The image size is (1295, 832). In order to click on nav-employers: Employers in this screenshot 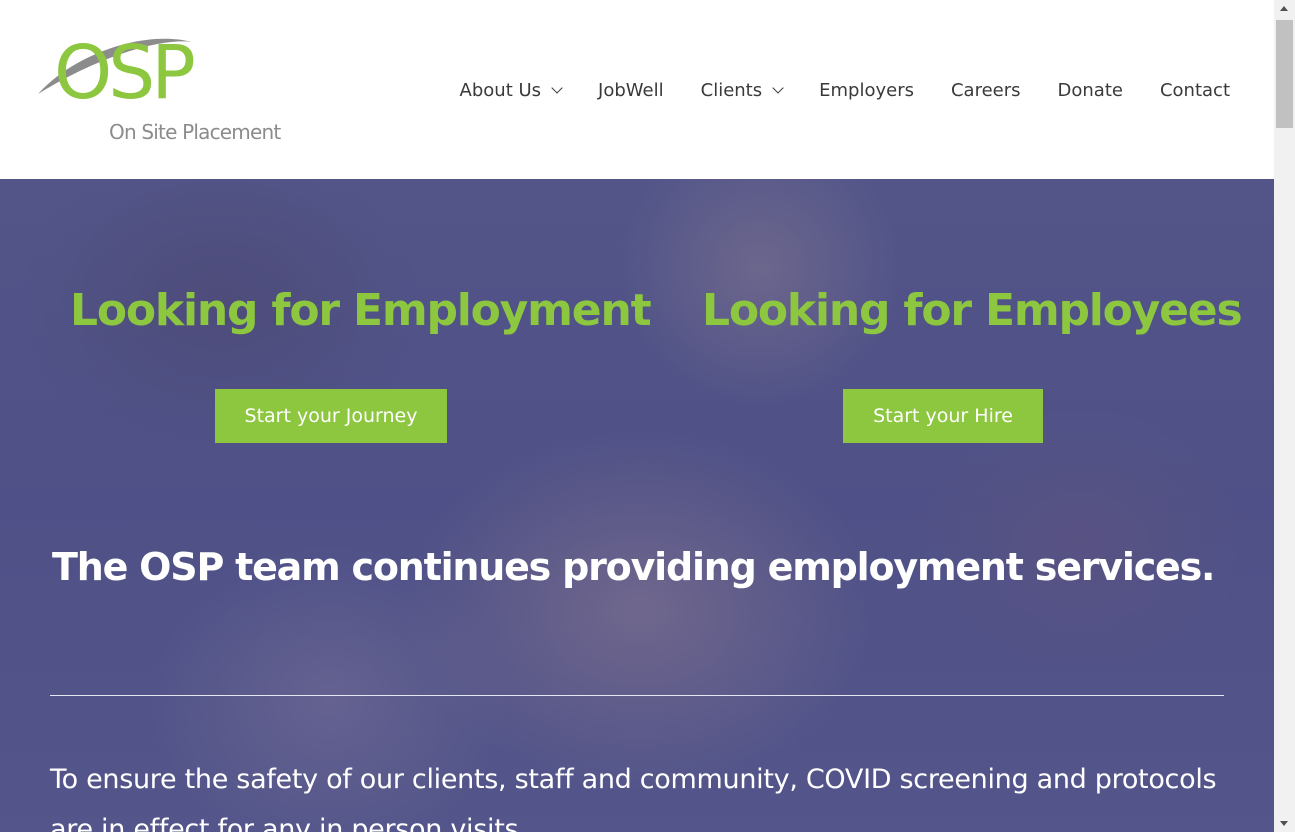, I will do `click(866, 90)`.